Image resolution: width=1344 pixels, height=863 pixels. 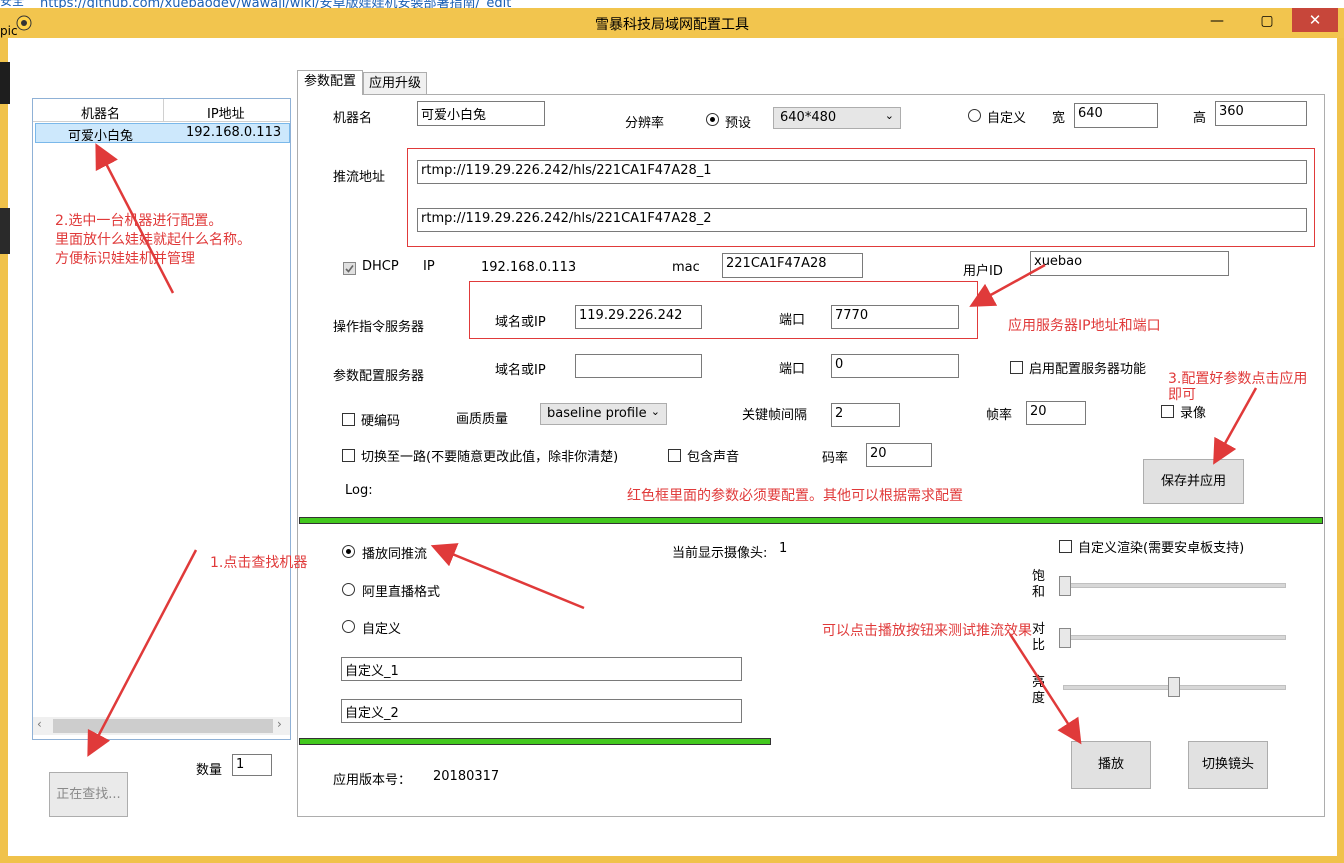 What do you see at coordinates (1059, 118) in the screenshot?
I see `width-label: 宽` at bounding box center [1059, 118].